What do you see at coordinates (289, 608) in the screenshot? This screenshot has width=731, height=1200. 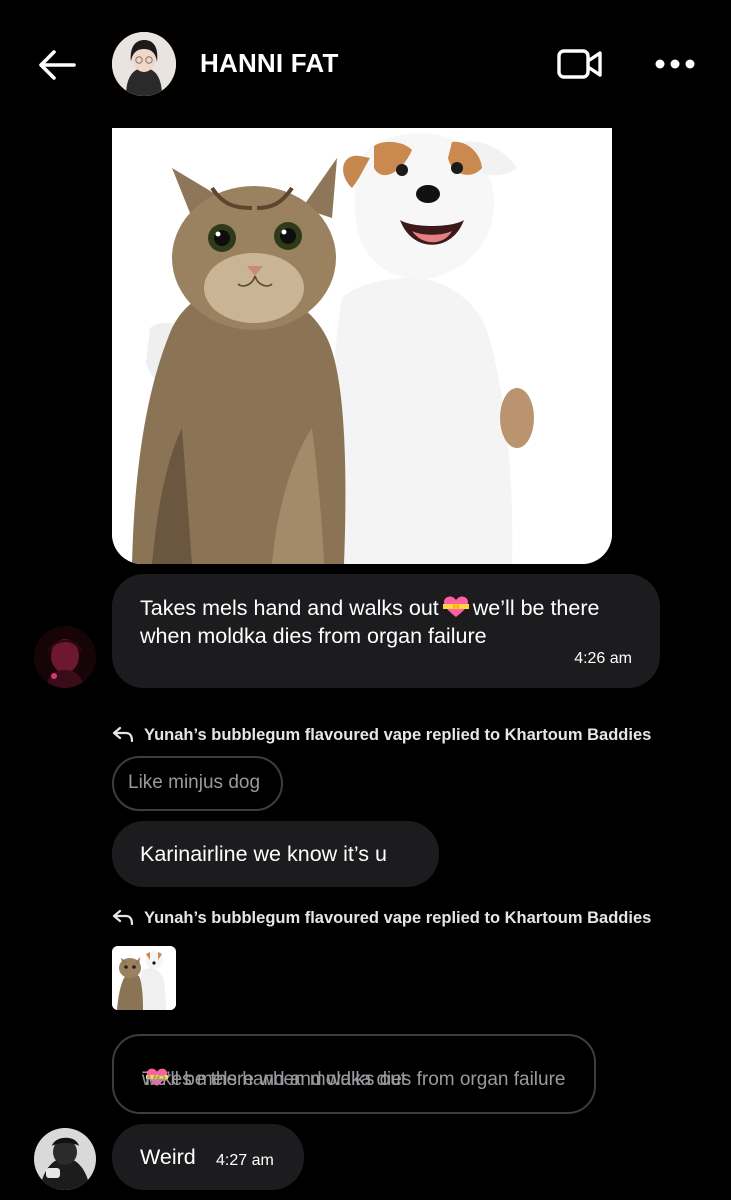 I see `message-text-part: Takes mels hand and walks out` at bounding box center [289, 608].